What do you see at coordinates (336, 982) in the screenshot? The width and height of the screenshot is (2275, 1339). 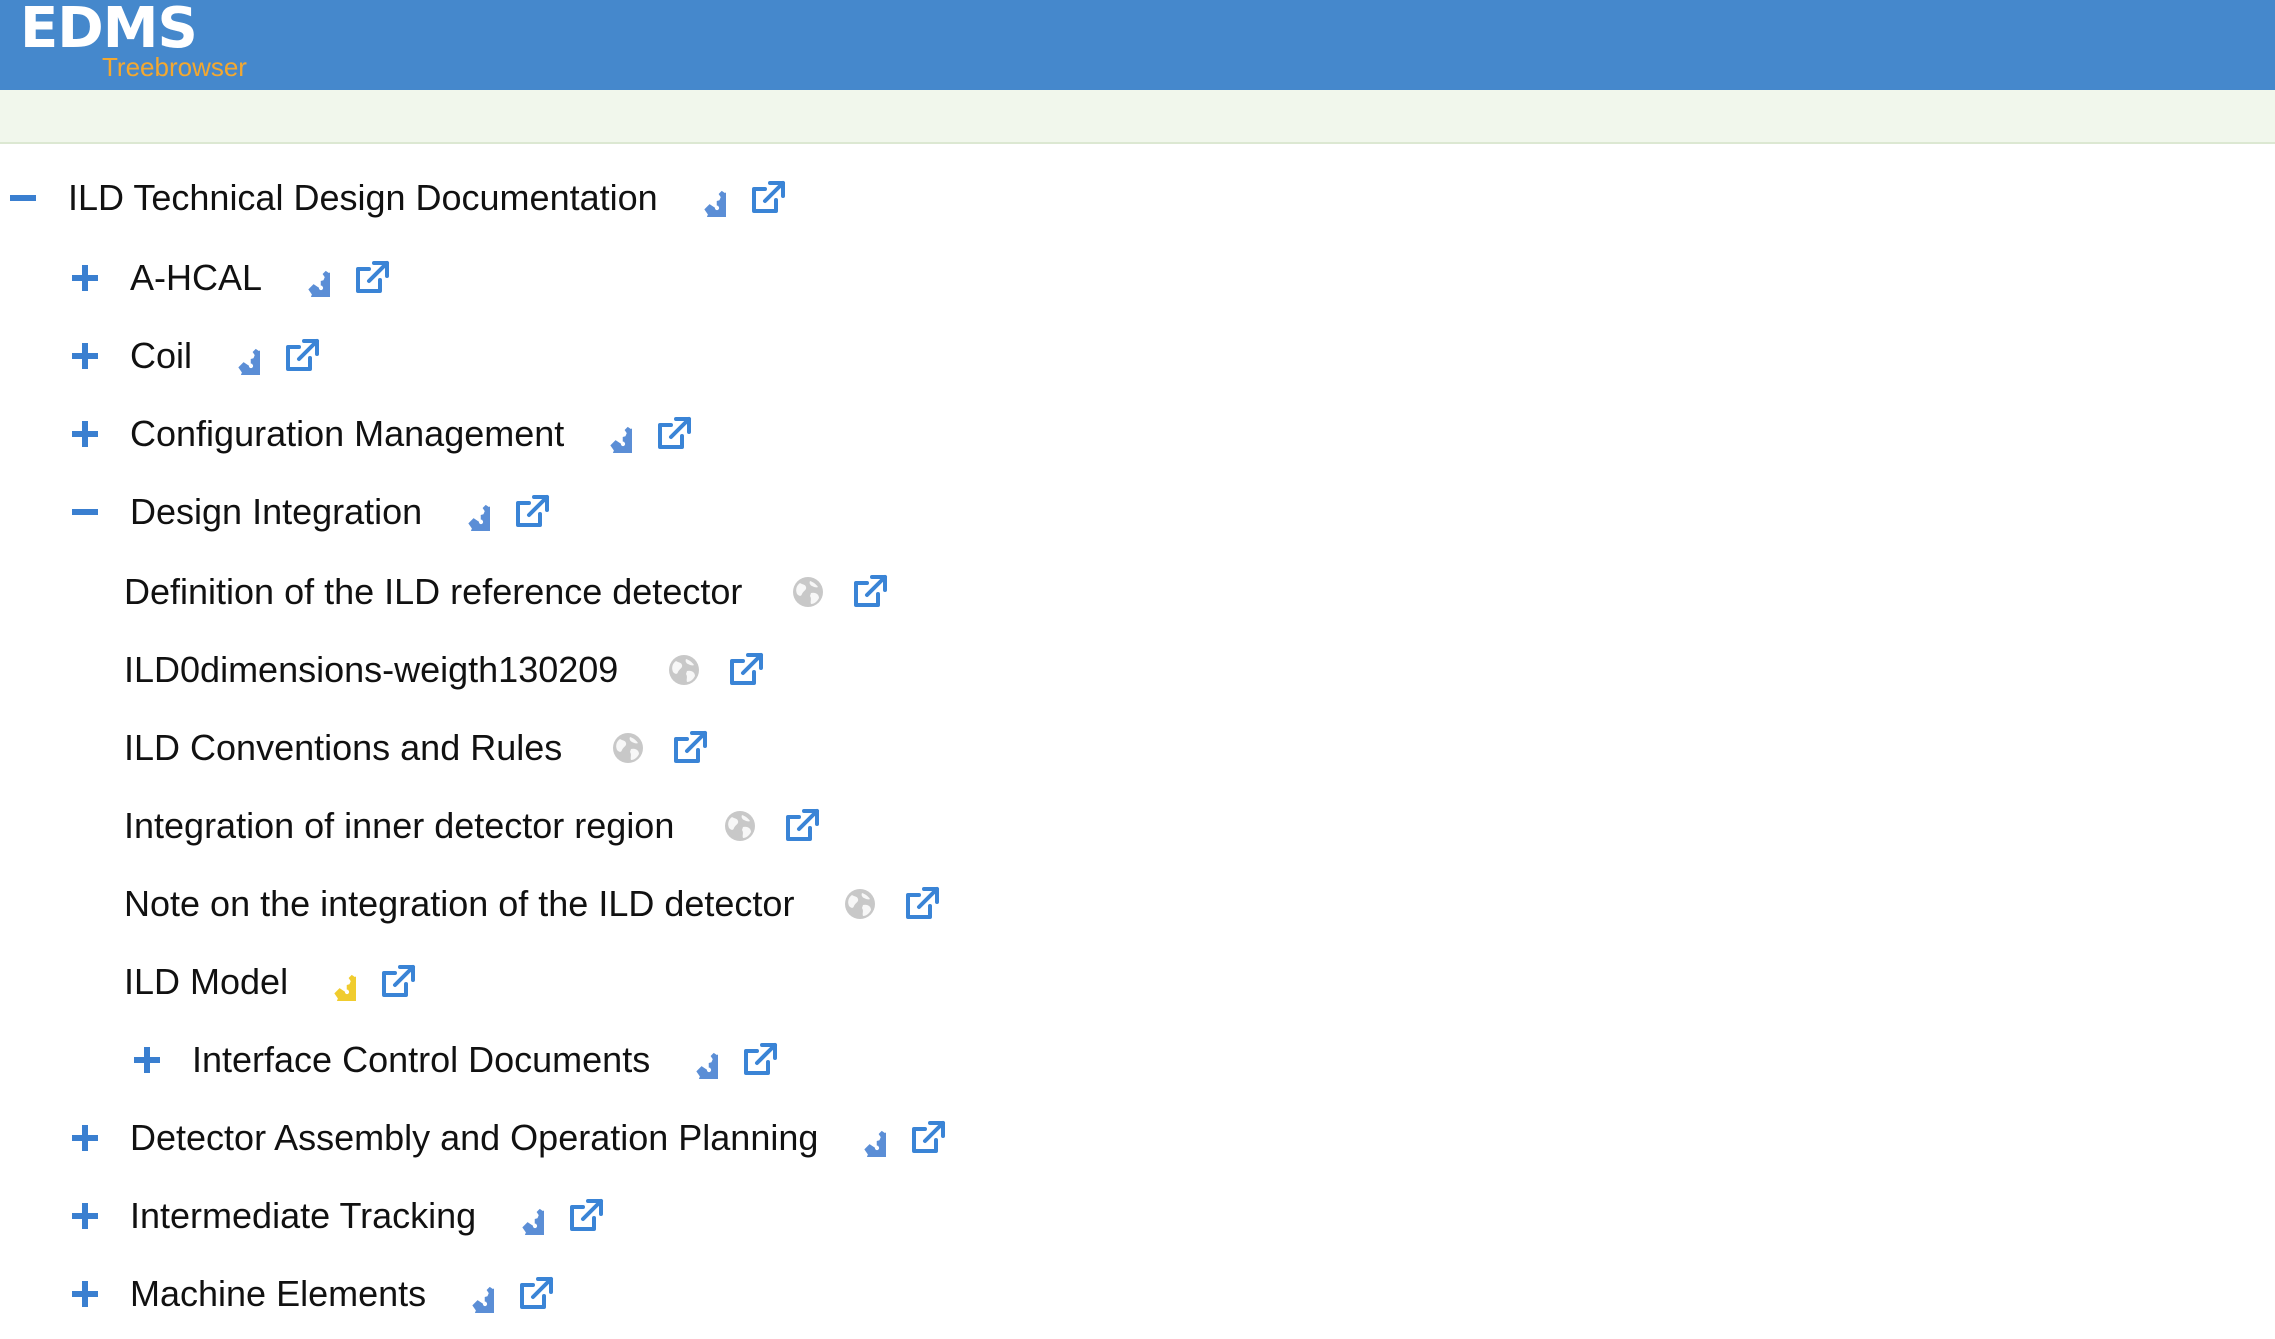 I see `gears-yellow-icon` at bounding box center [336, 982].